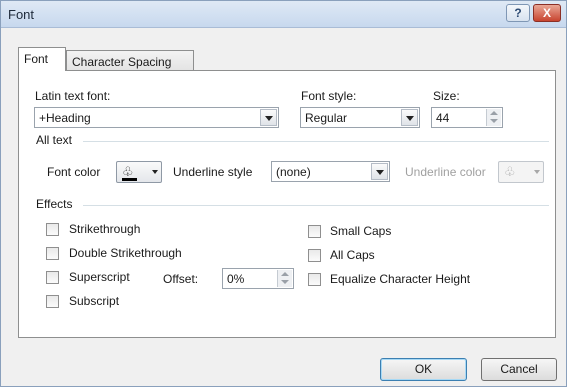  I want to click on double-strikethrough-label: Double Strikethrough, so click(125, 253).